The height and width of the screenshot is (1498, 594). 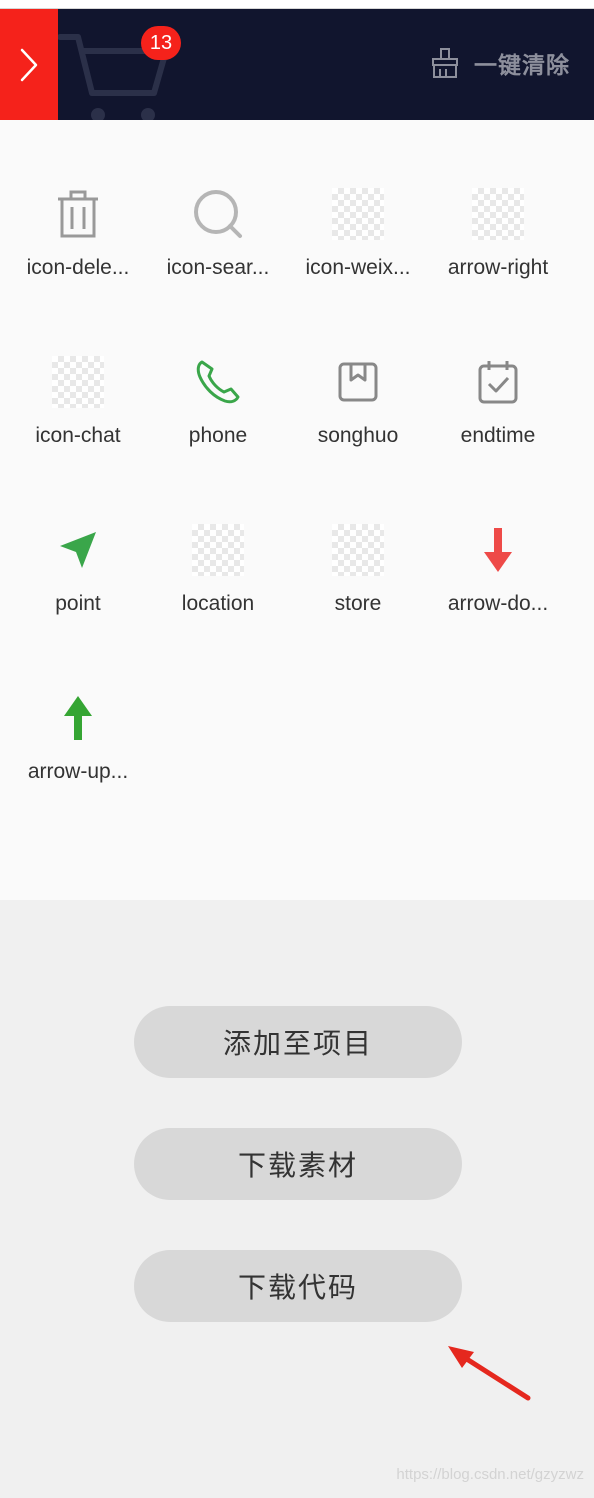 I want to click on chevron-right-icon, so click(x=29, y=64).